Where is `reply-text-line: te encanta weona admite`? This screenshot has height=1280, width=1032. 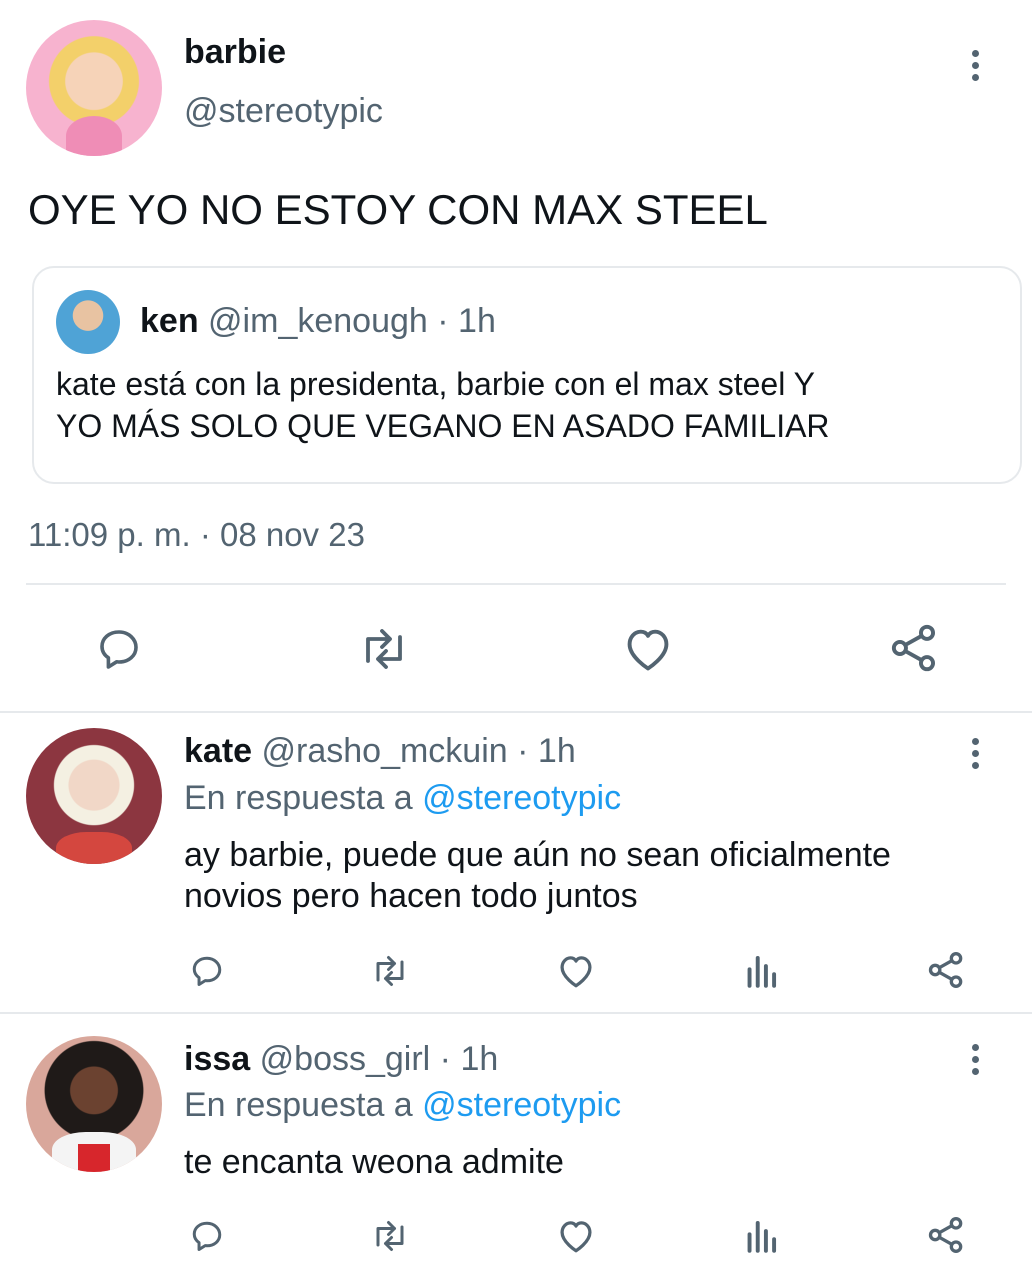 reply-text-line: te encanta weona admite is located at coordinates (374, 1162).